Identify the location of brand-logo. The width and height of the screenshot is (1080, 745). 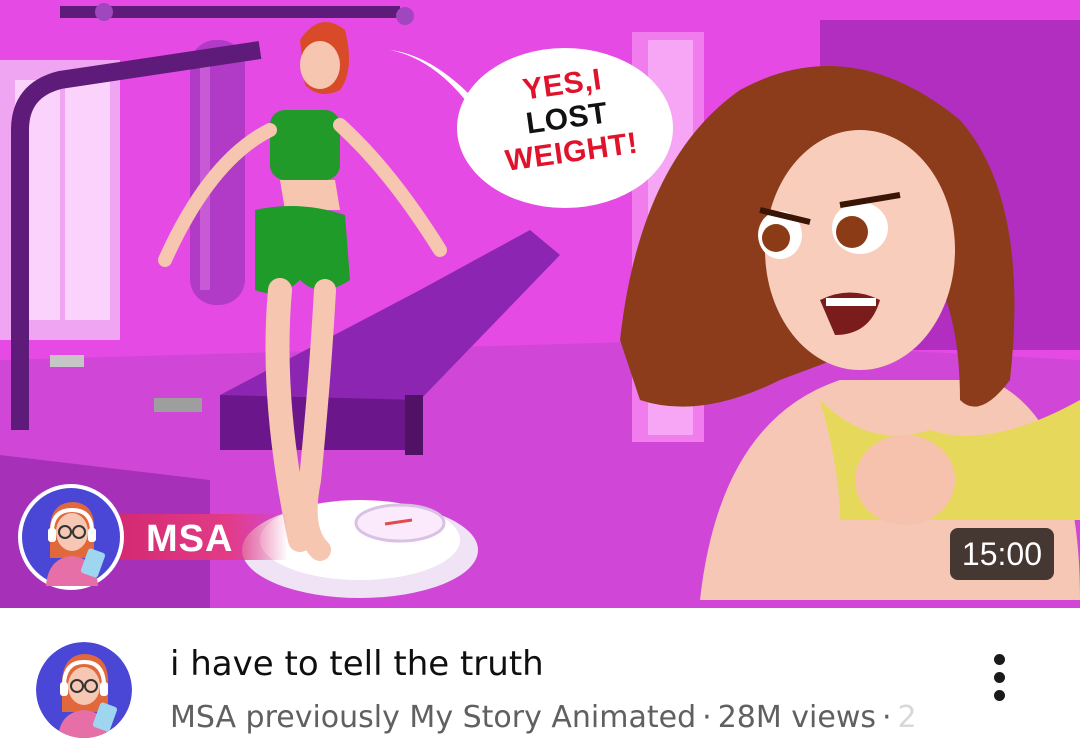
(71, 537).